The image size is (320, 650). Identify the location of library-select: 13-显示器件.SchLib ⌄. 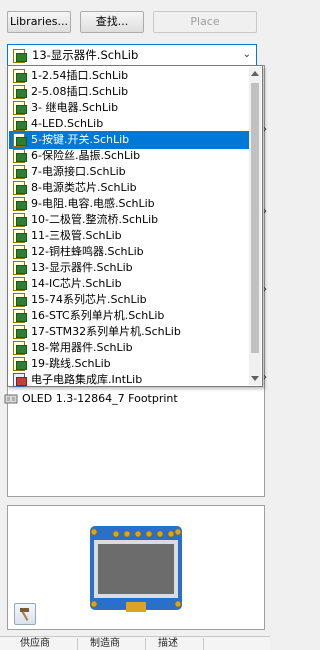
(132, 55).